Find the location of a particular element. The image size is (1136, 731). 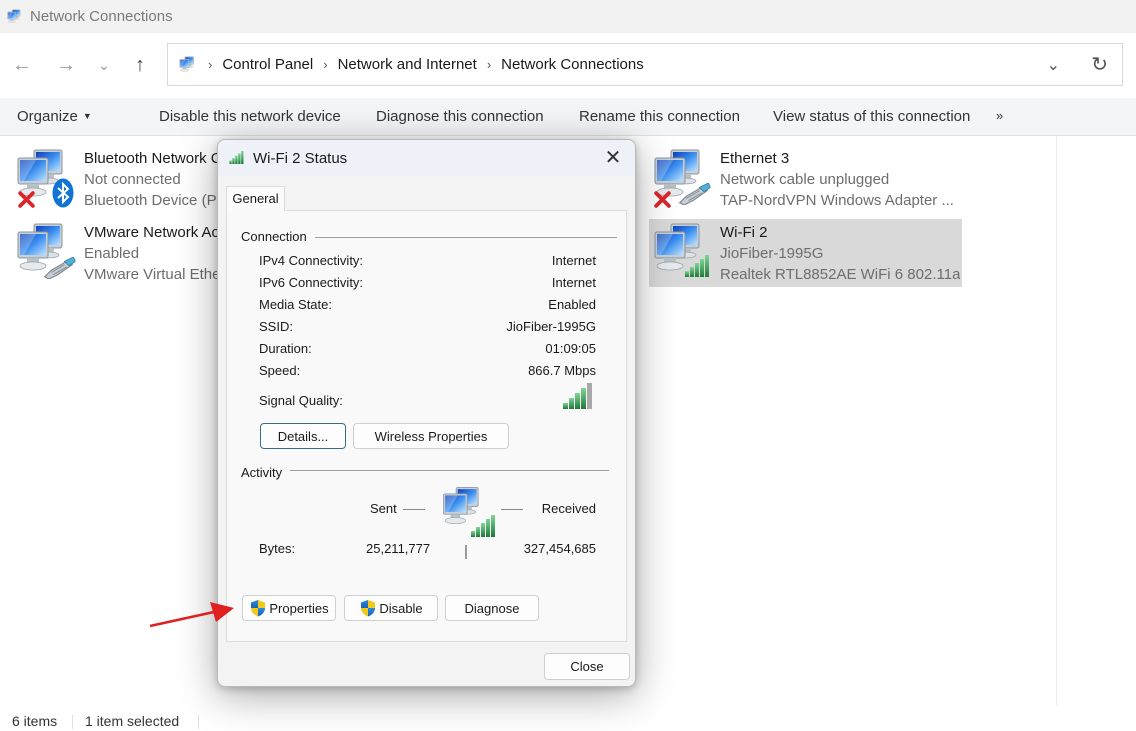

recent-locations-button: ⌄ is located at coordinates (104, 65).